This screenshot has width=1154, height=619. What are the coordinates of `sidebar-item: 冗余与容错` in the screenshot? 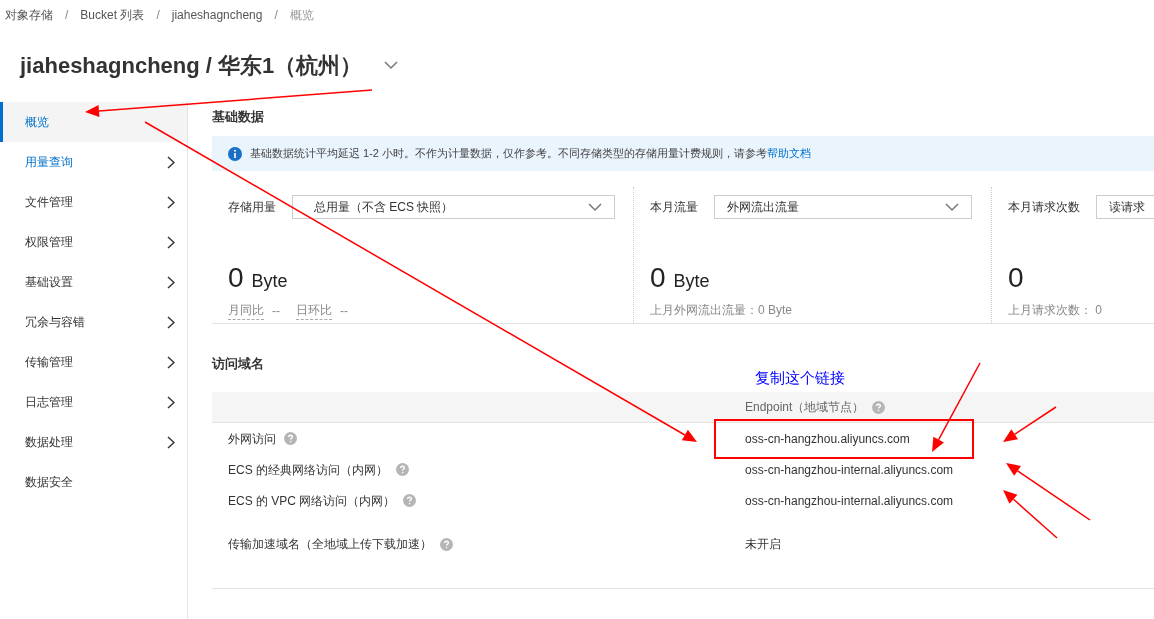 It's located at (93, 322).